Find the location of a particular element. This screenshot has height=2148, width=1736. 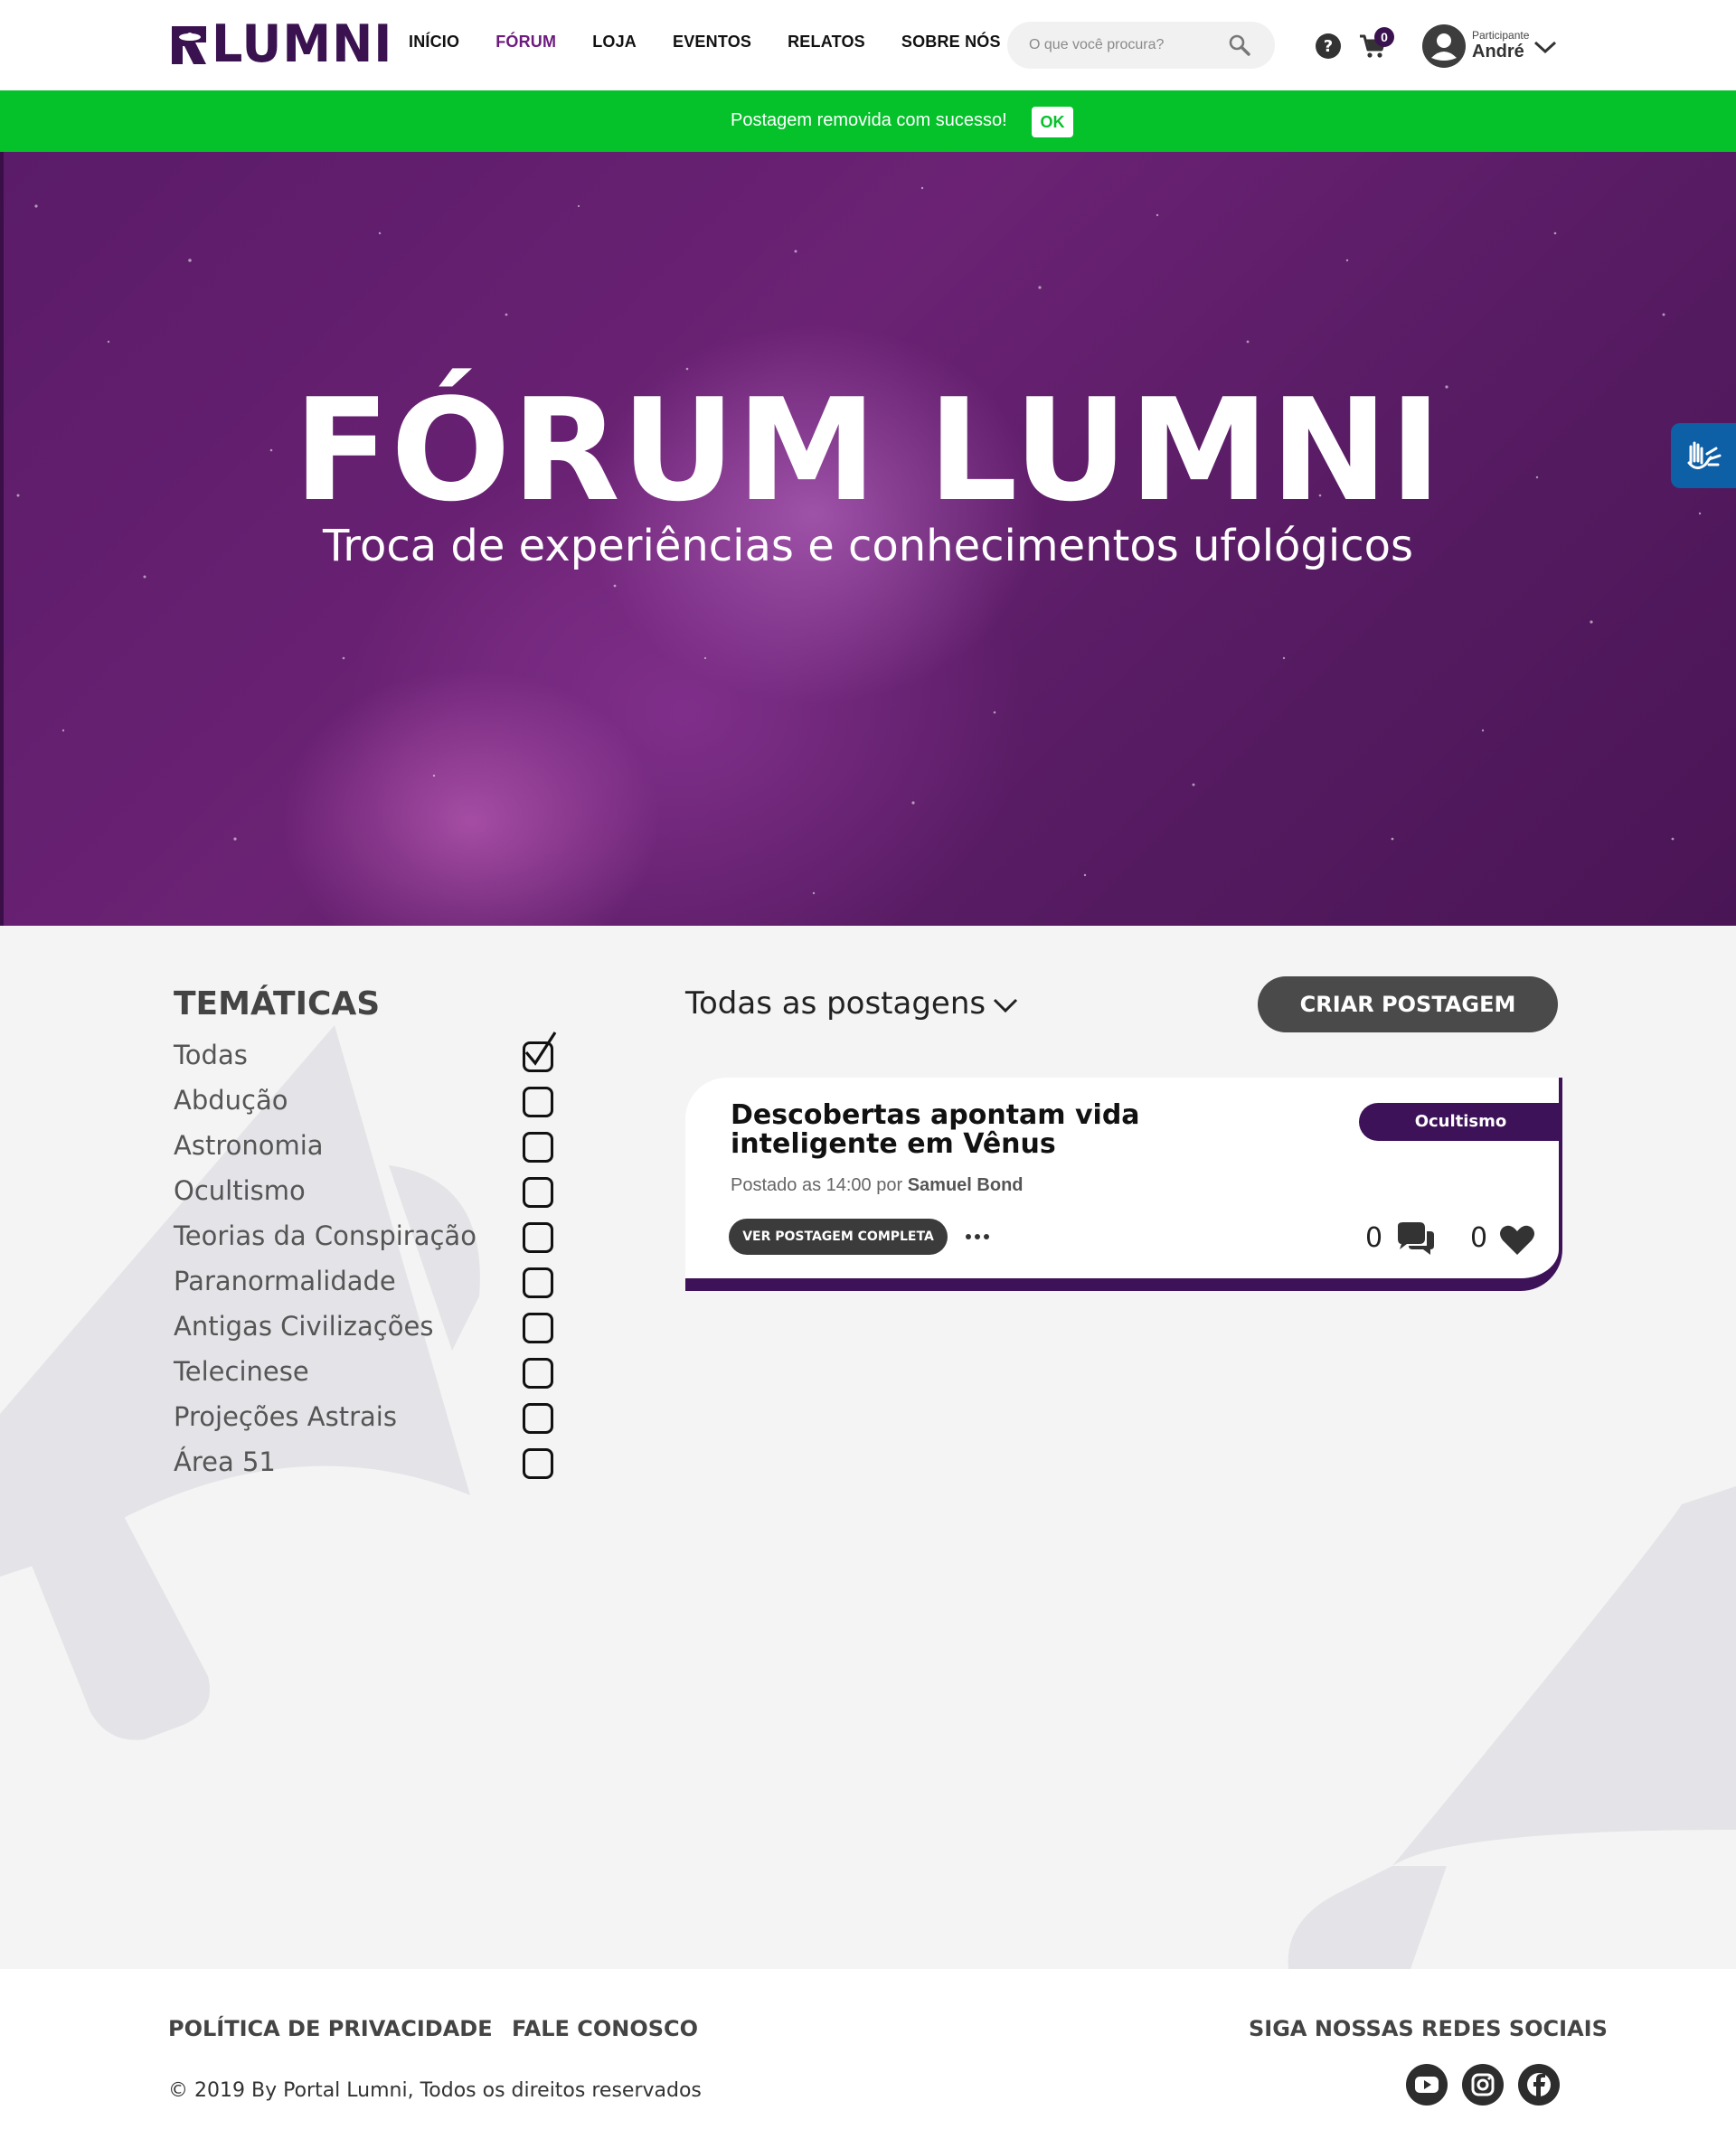

search-icon is located at coordinates (1240, 45).